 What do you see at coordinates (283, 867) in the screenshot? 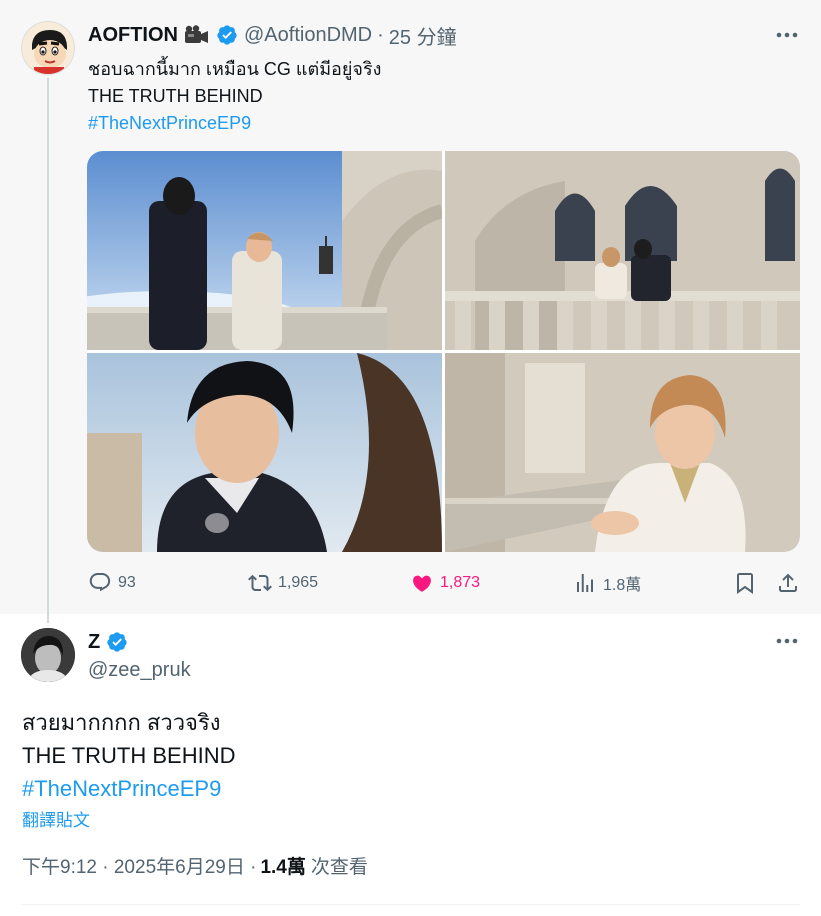
I see `views-total: 1.4萬` at bounding box center [283, 867].